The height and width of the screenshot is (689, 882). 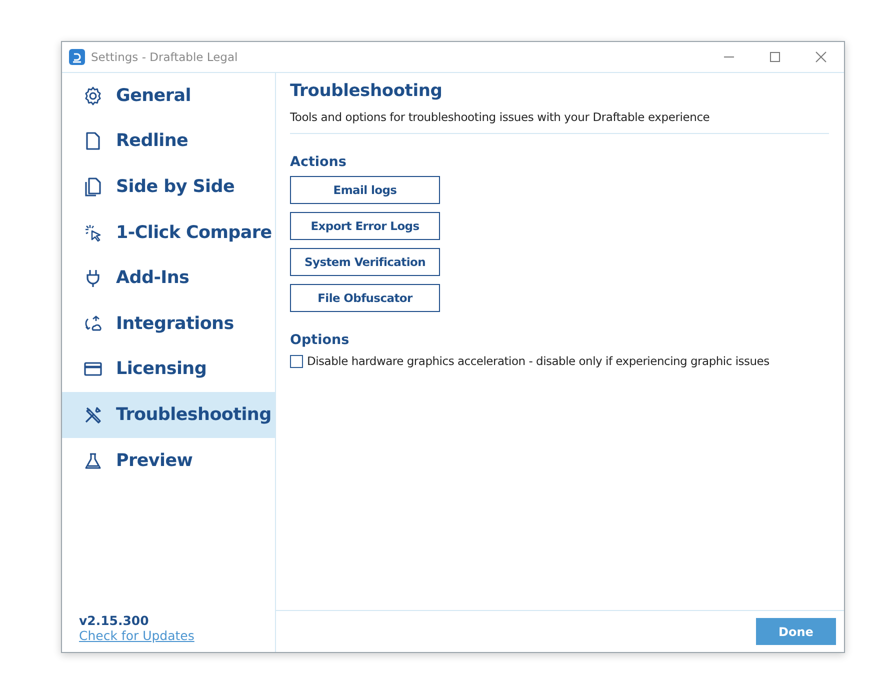 What do you see at coordinates (168, 187) in the screenshot?
I see `sidebar-item: Side by Side` at bounding box center [168, 187].